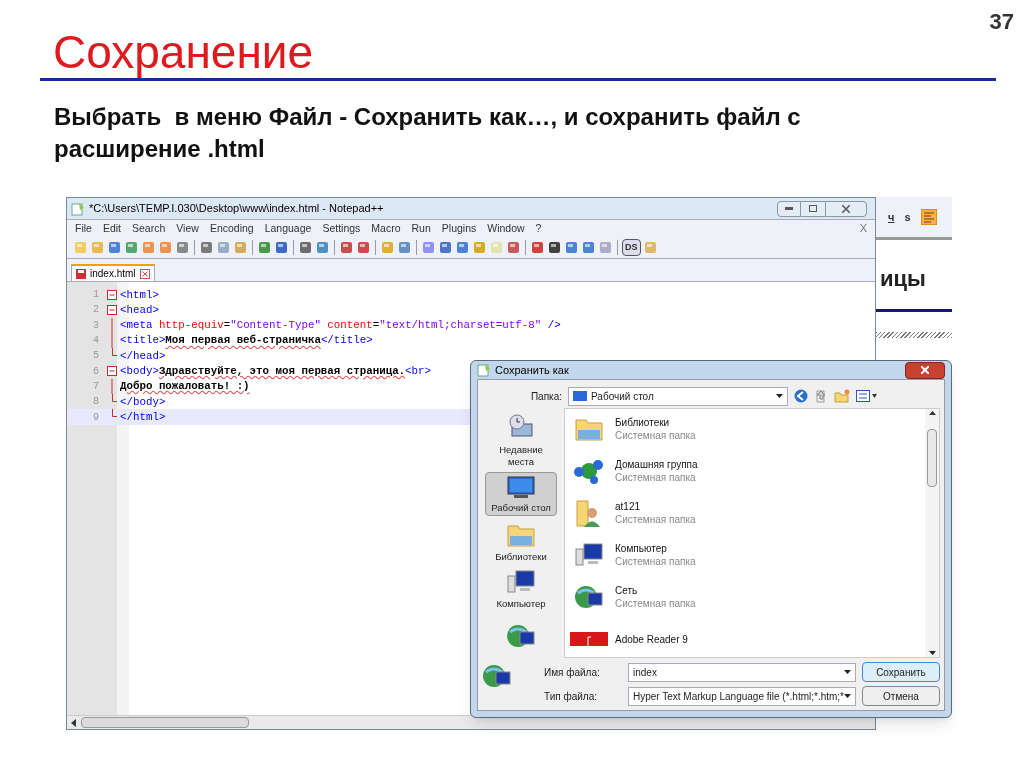 The width and height of the screenshot is (1024, 767). I want to click on slide-text: Выбрать в меню Файл - Сохранить как…, и сохранить файл с расширение .html, so click(428, 133).